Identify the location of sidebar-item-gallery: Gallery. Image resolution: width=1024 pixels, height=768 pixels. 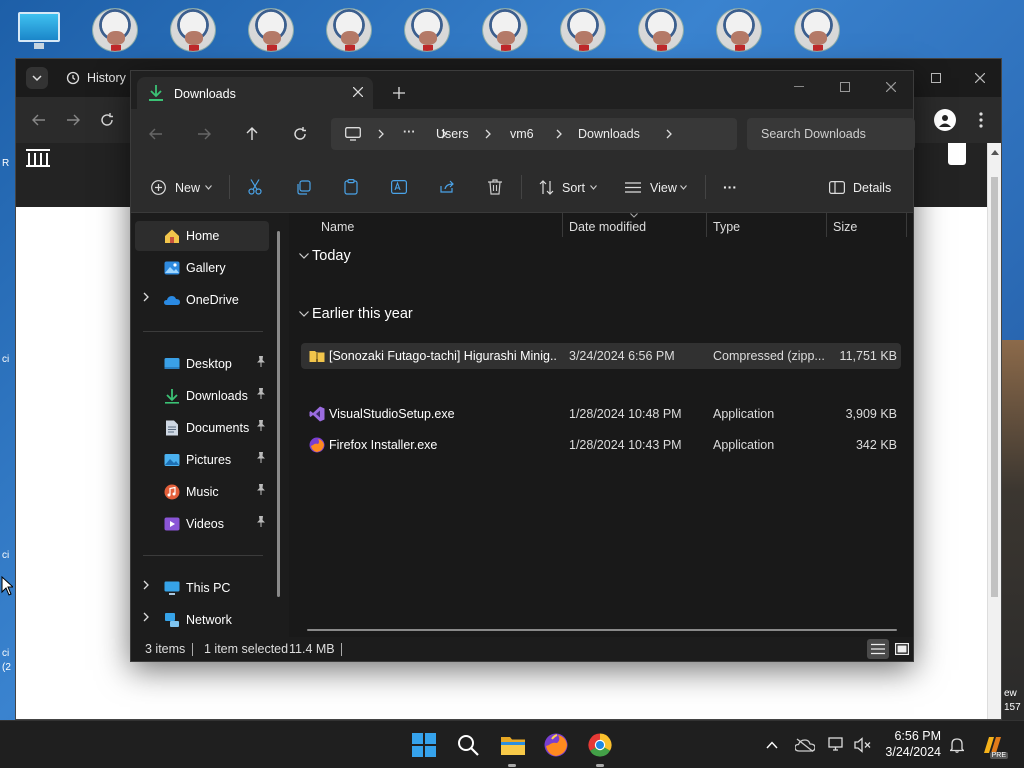
(202, 268).